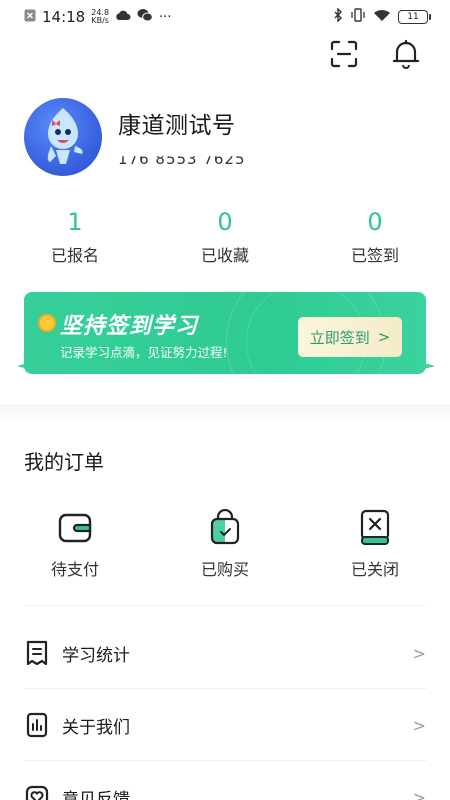  I want to click on checkin-button-label: 立即签到, so click(339, 337).